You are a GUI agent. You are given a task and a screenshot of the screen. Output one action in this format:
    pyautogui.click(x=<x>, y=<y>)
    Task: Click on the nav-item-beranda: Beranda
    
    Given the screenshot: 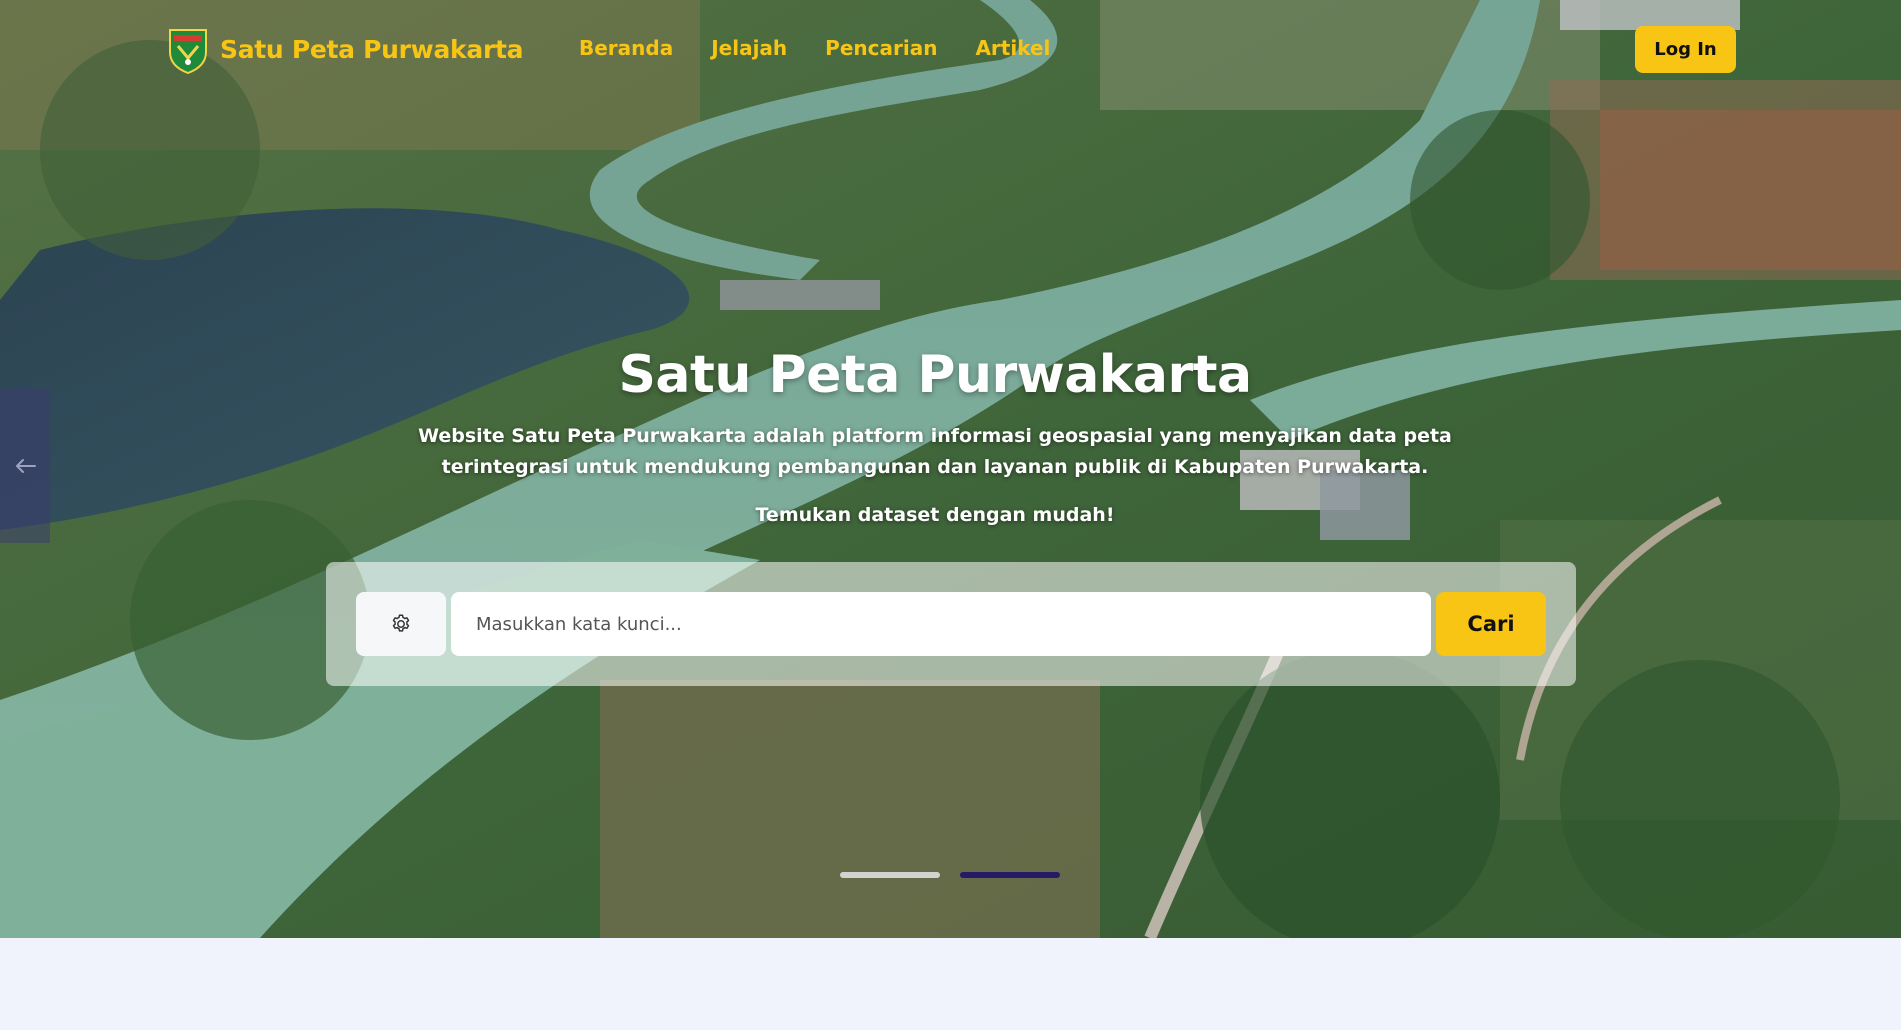 What is the action you would take?
    pyautogui.click(x=626, y=48)
    